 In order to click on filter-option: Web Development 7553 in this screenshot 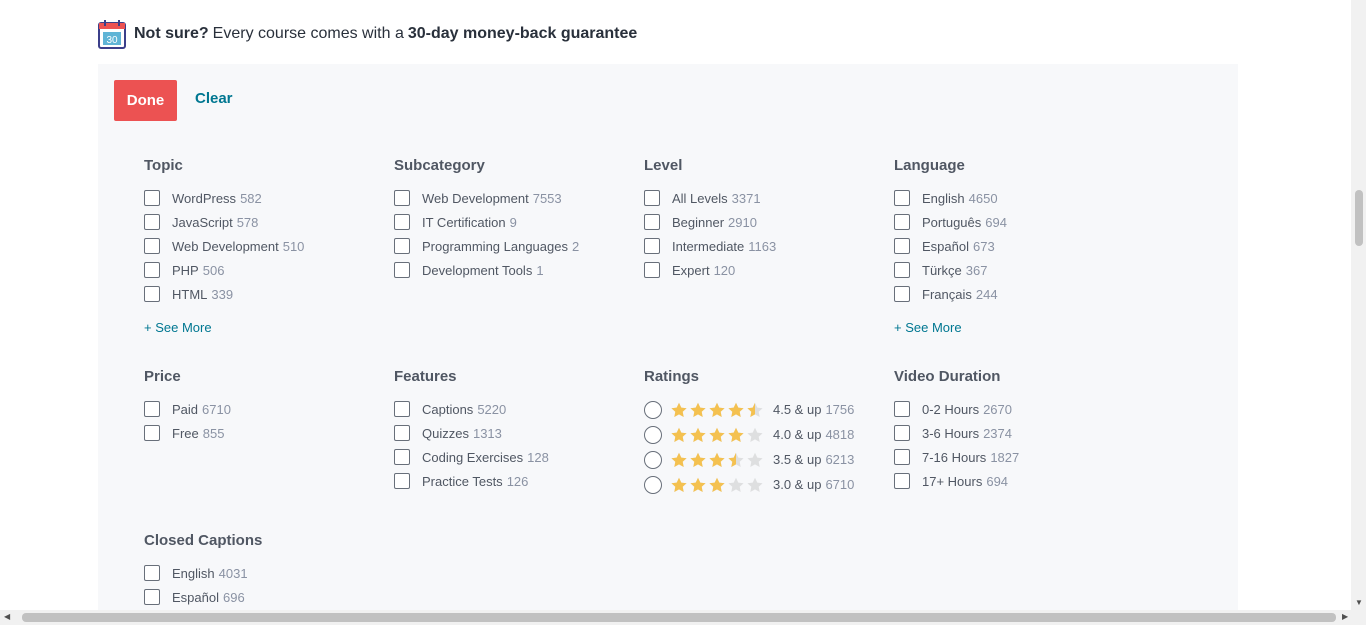, I will do `click(514, 198)`.